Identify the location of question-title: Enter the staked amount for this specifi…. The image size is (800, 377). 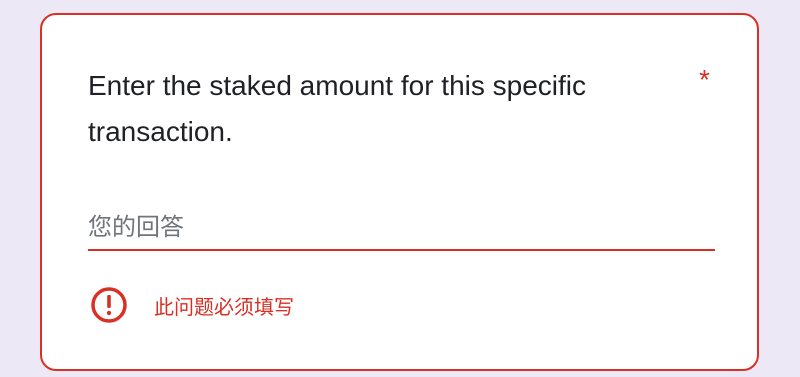
(337, 108).